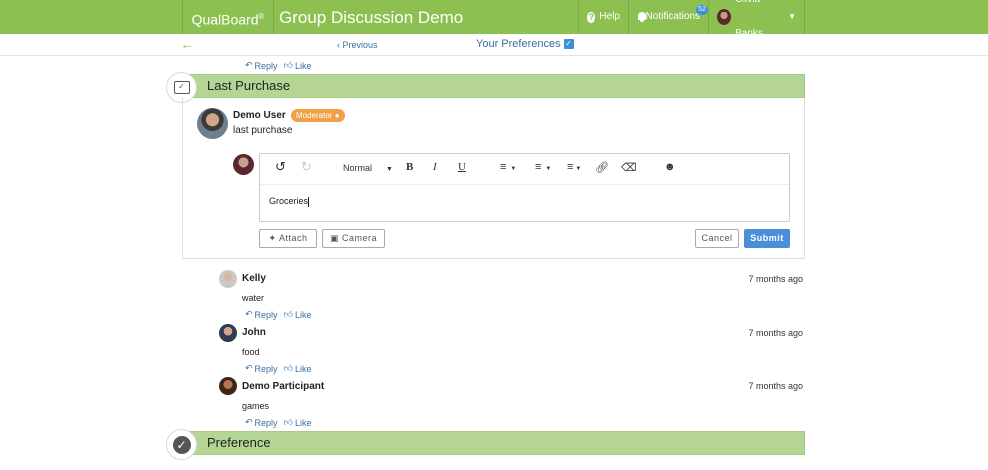 Image resolution: width=988 pixels, height=470 pixels. What do you see at coordinates (508, 167) in the screenshot?
I see `ordered-list-icon: ≡ ▼` at bounding box center [508, 167].